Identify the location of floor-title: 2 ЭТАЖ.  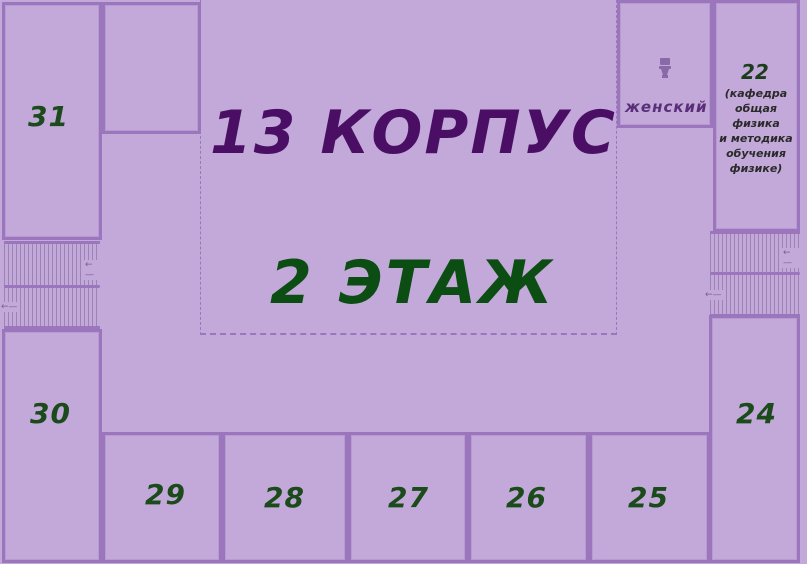
(413, 283).